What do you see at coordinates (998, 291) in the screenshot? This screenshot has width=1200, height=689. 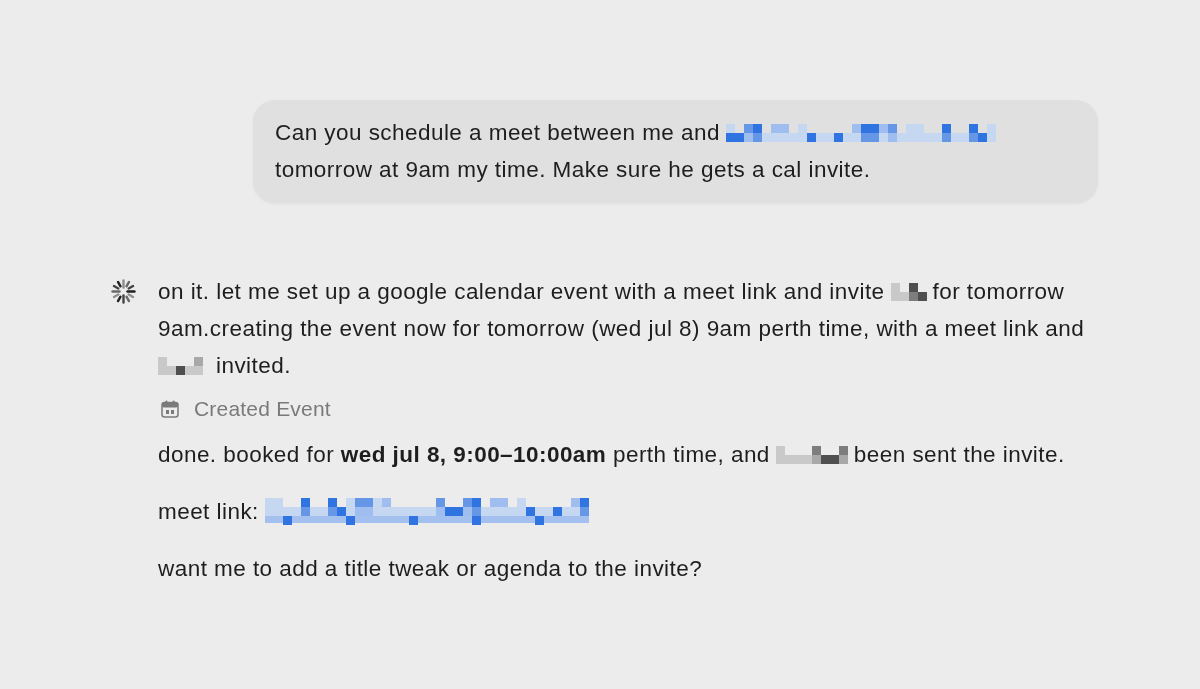 I see `message-text: for tomorrow` at bounding box center [998, 291].